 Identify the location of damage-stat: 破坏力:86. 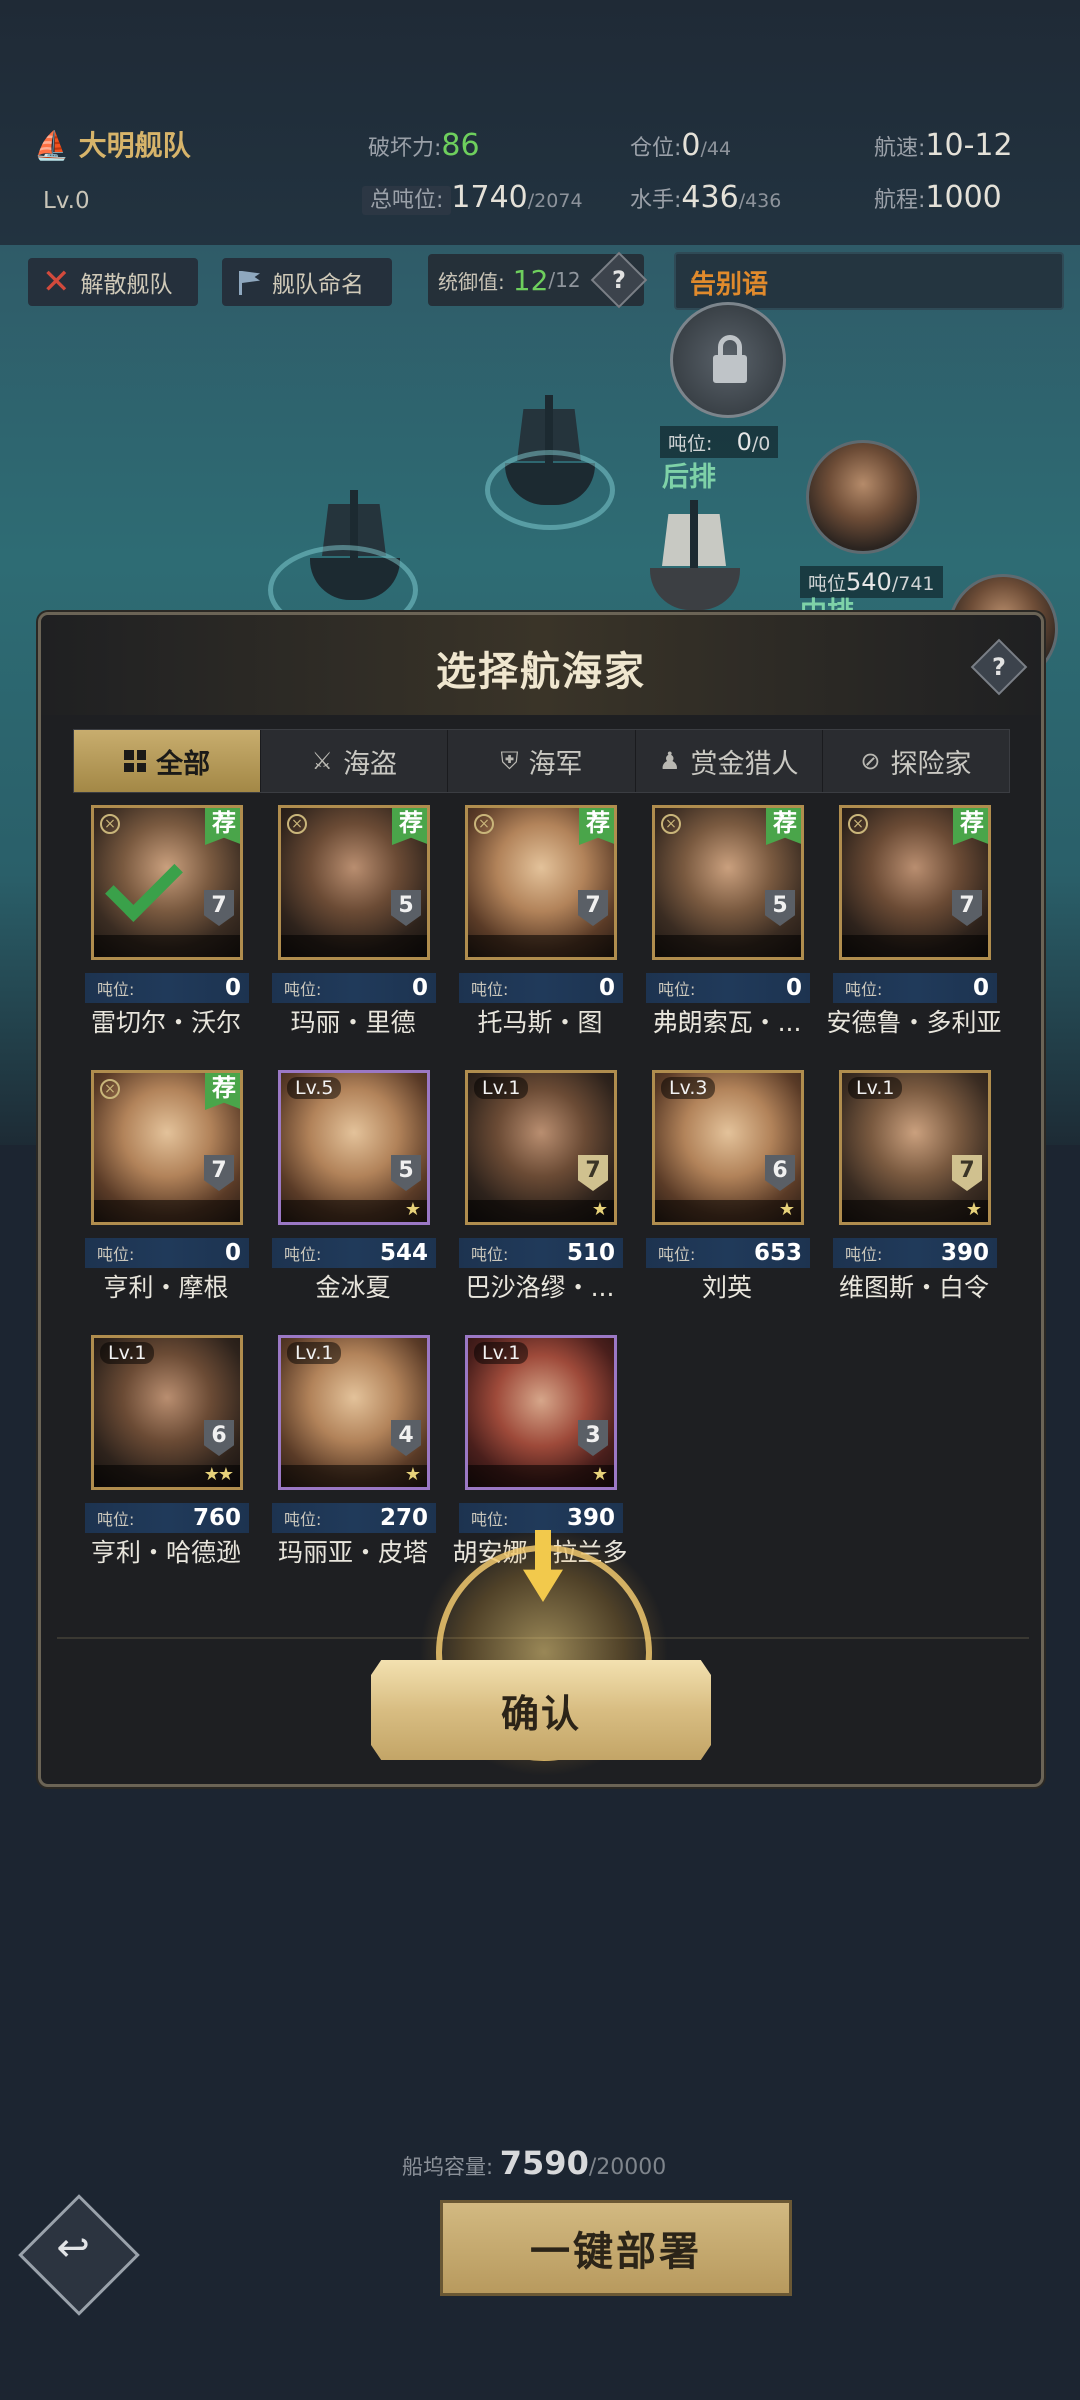
(424, 145).